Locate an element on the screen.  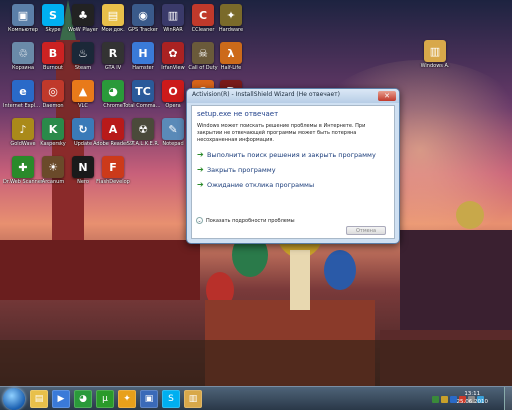
app-icon: ♣ is located at coordinates (83, 15).